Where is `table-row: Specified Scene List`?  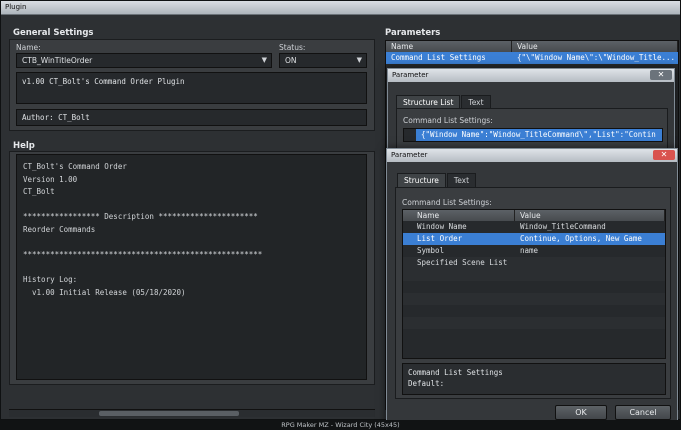
table-row: Specified Scene List is located at coordinates (534, 263).